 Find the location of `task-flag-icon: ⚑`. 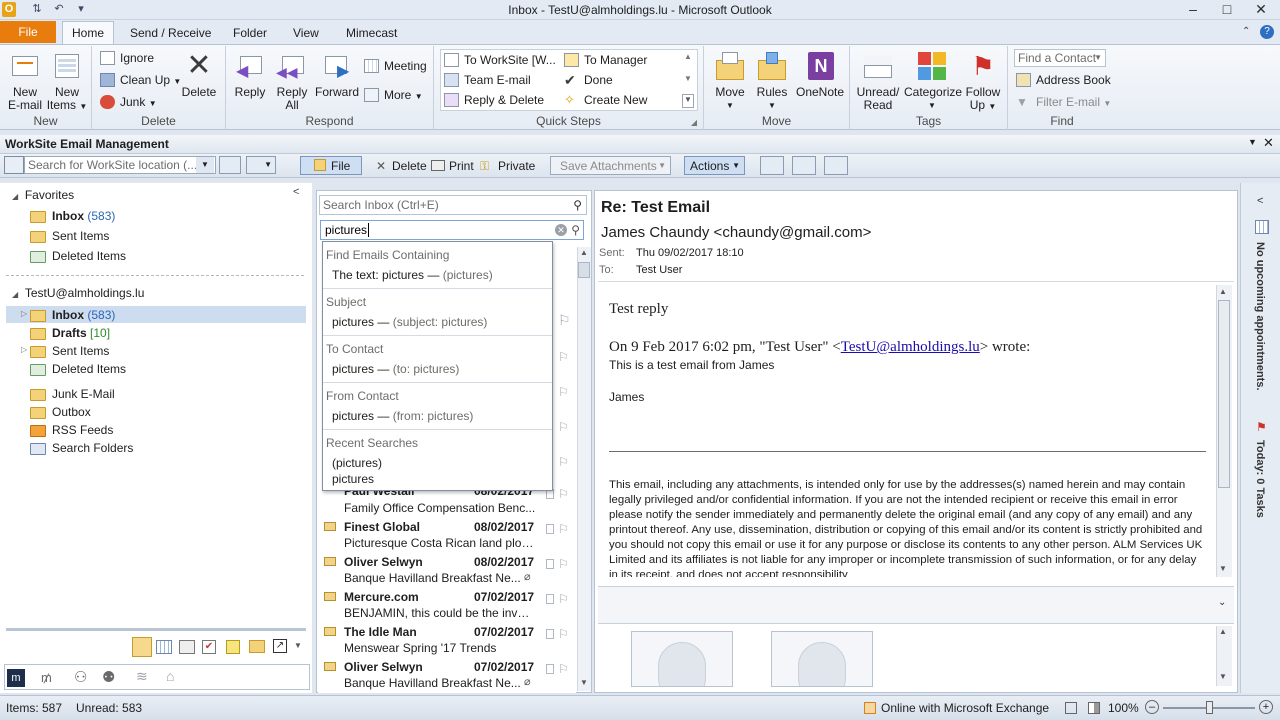

task-flag-icon: ⚑ is located at coordinates (1261, 427).